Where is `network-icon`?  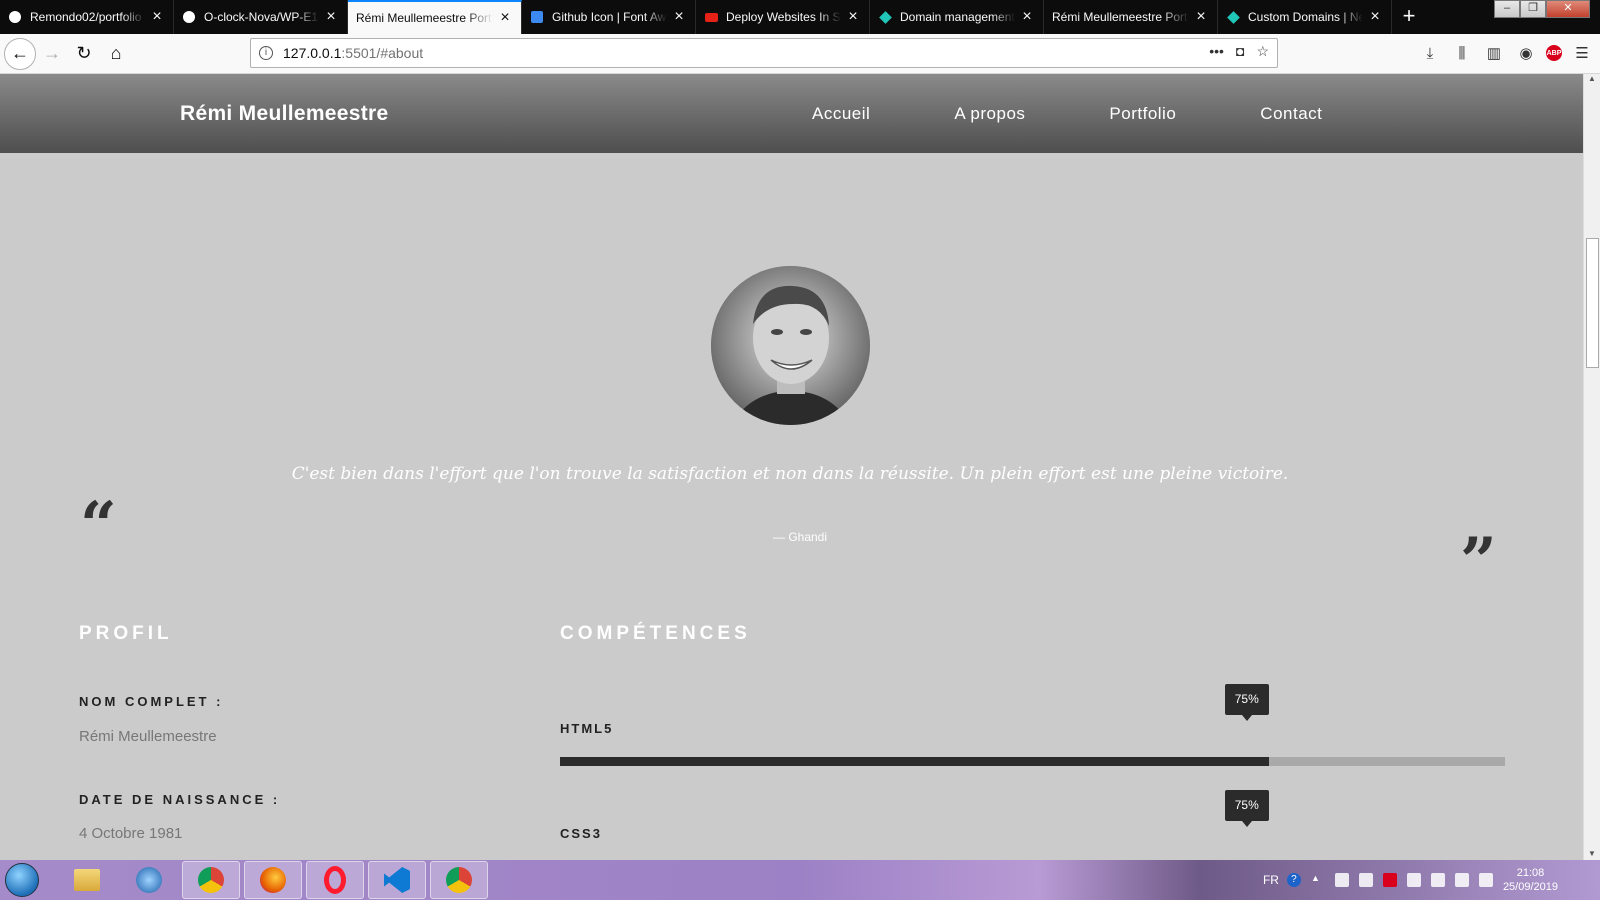
network-icon is located at coordinates (1341, 880).